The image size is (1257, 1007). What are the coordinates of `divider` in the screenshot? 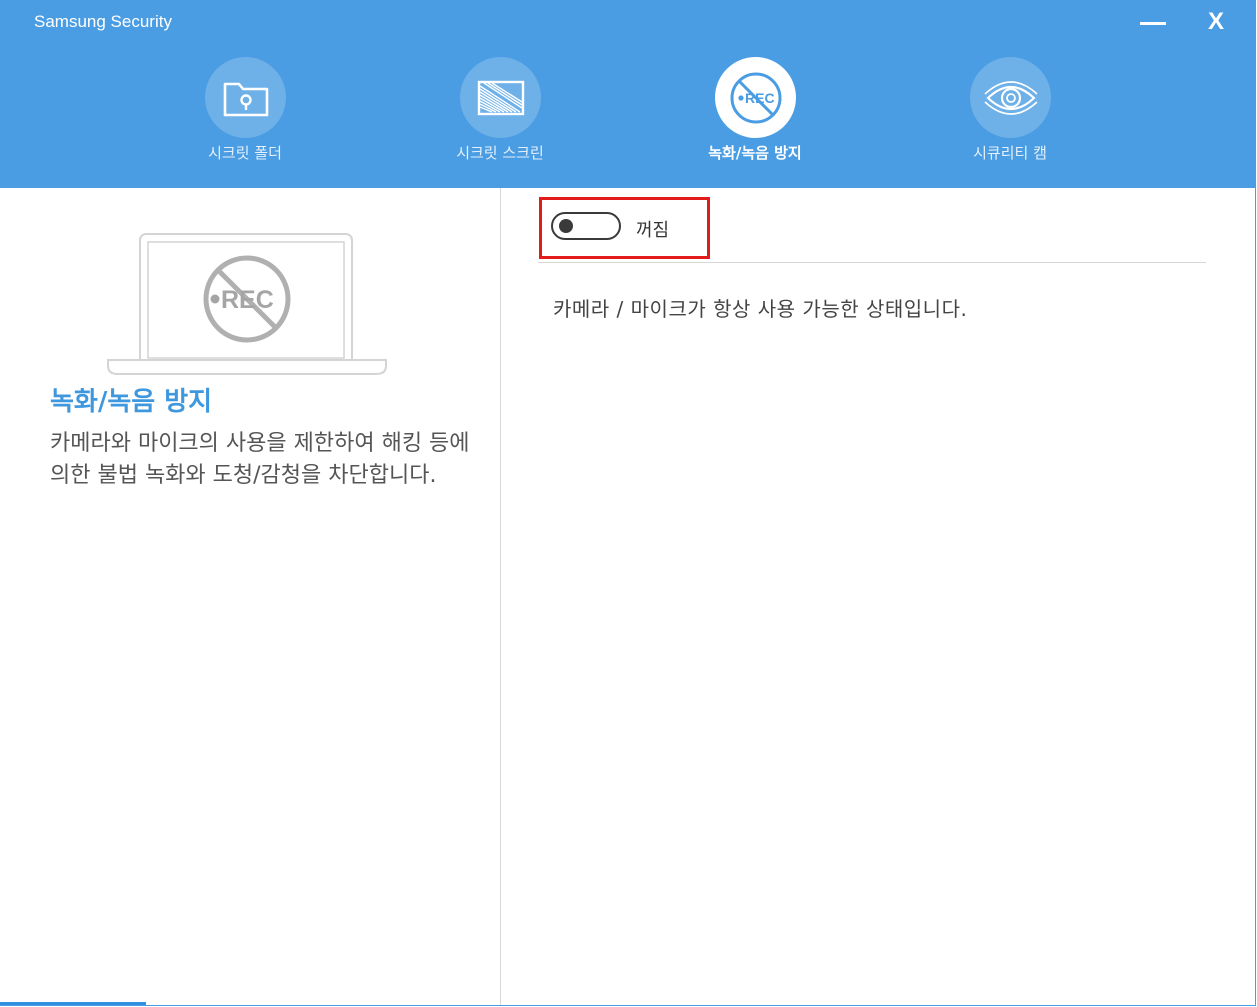 It's located at (872, 262).